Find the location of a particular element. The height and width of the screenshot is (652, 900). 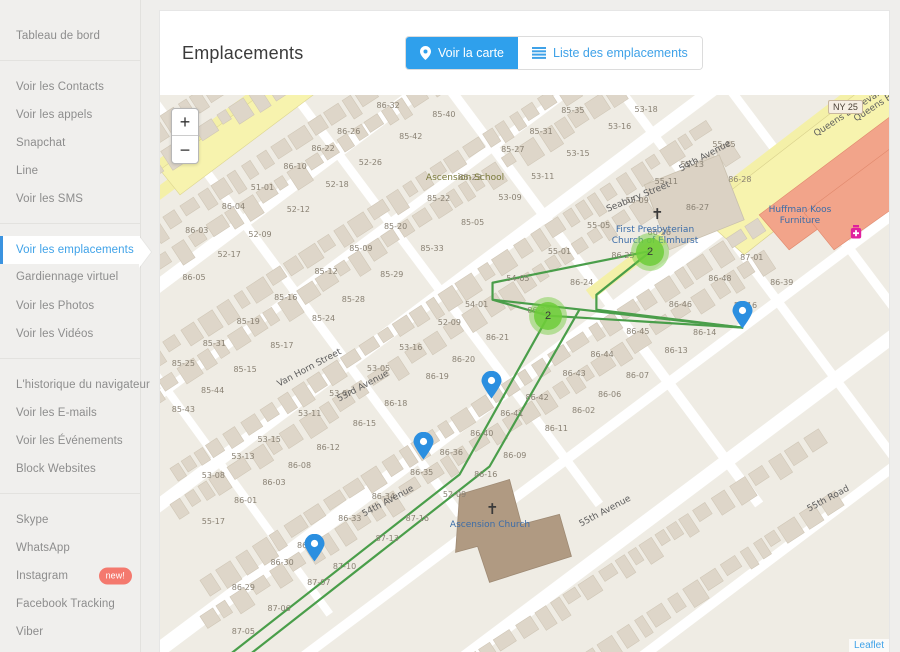

sidebar-item-viber: Viber is located at coordinates (70, 632).